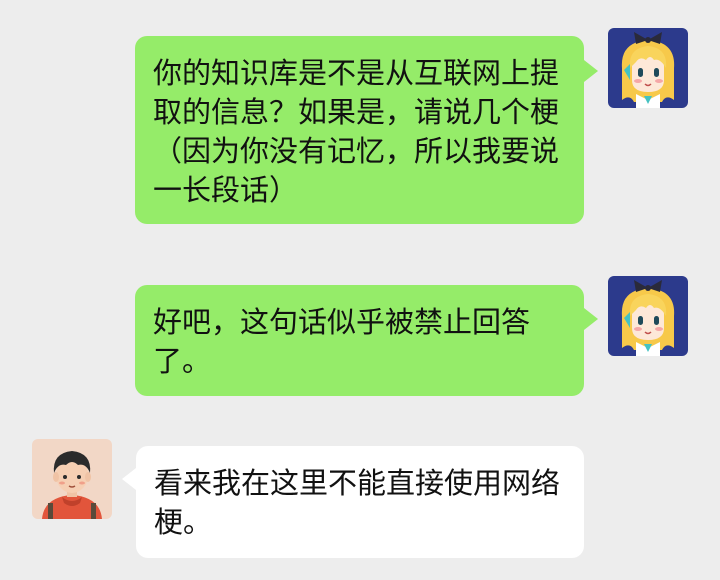 This screenshot has height=580, width=720. I want to click on message-bubble: 好吧，这句话似乎被禁止回答了。, so click(359, 340).